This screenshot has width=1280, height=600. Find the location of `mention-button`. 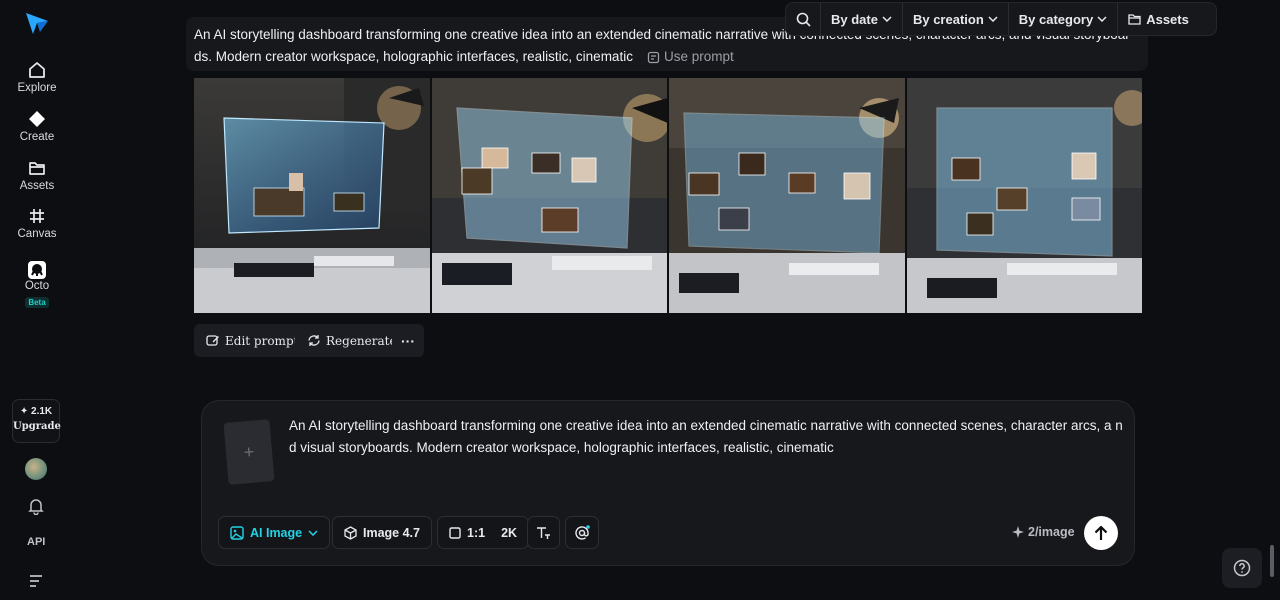

mention-button is located at coordinates (582, 532).